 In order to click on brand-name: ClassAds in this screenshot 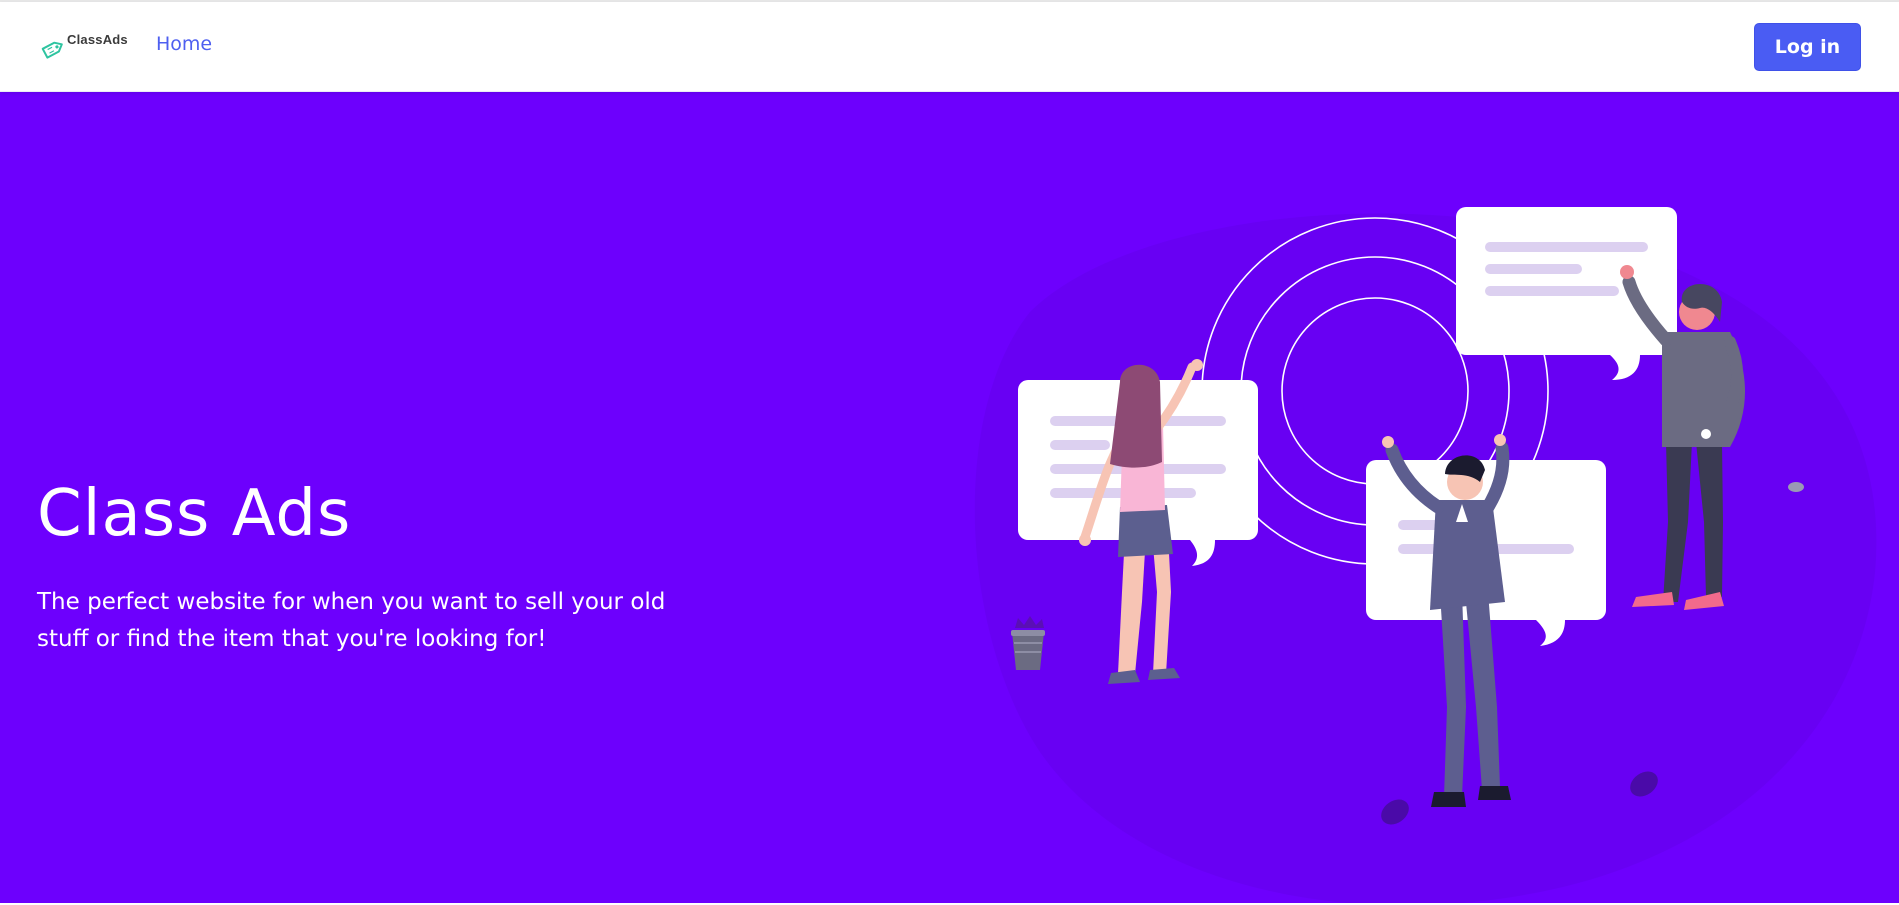, I will do `click(97, 39)`.